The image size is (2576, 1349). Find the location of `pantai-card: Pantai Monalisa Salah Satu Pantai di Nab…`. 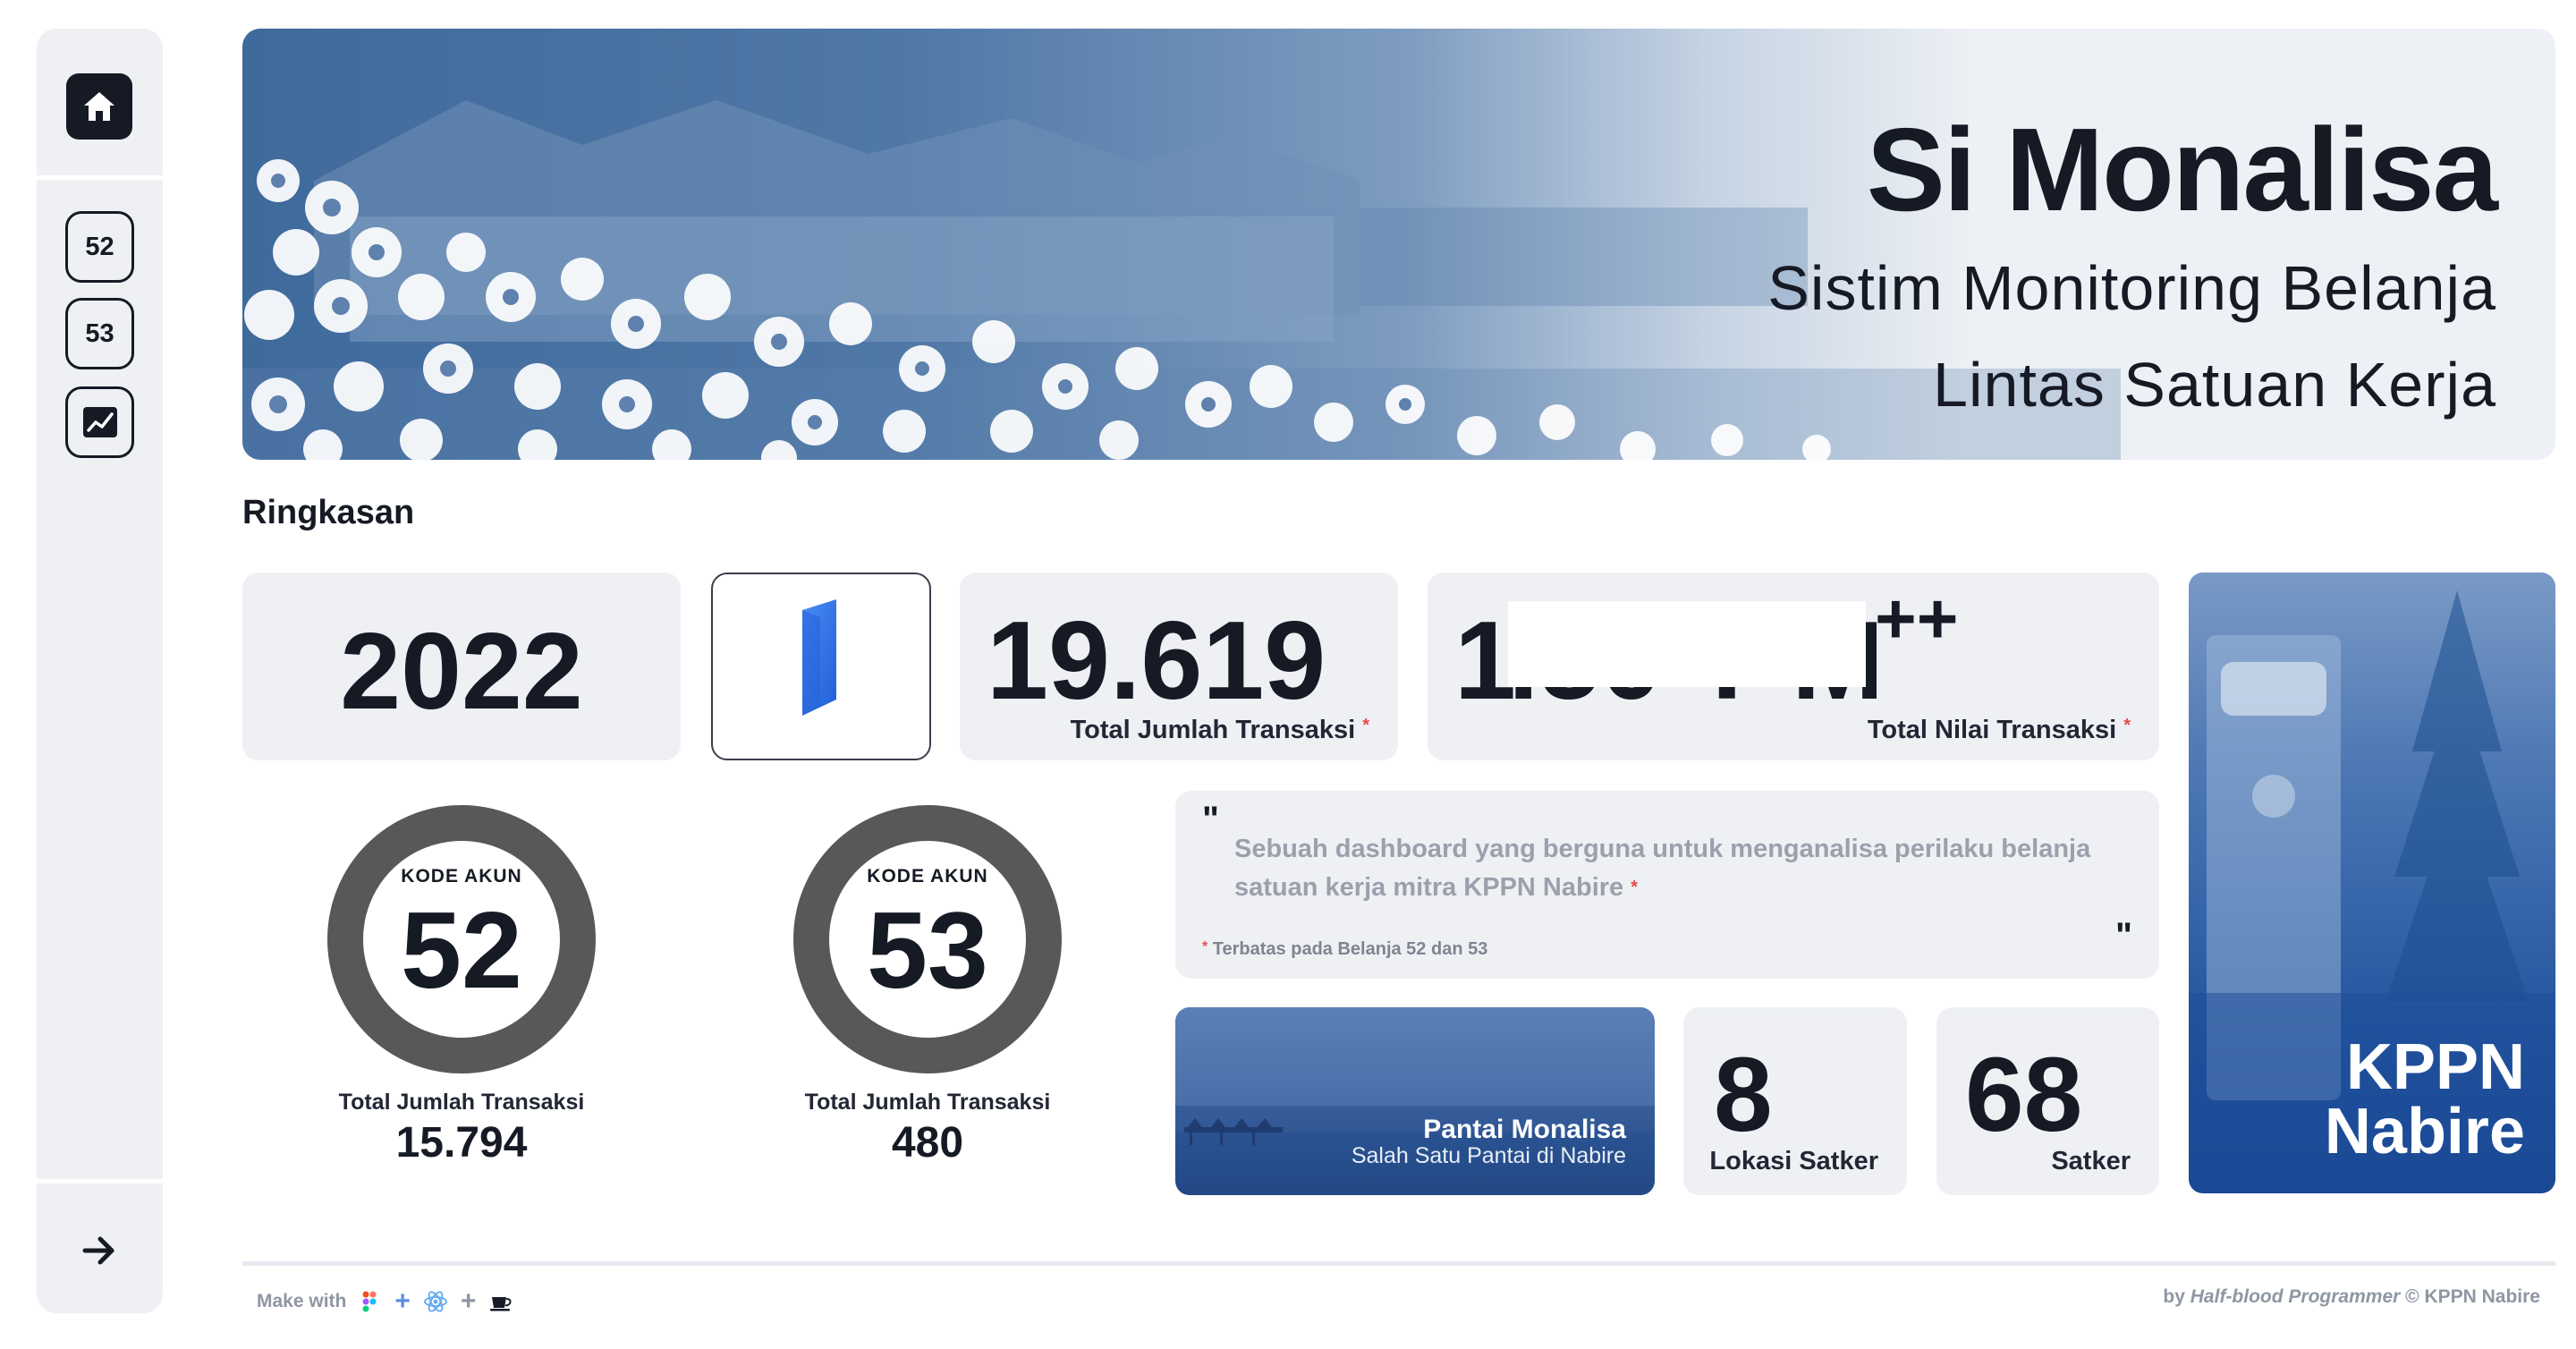

pantai-card: Pantai Monalisa Salah Satu Pantai di Nab… is located at coordinates (1415, 1101).